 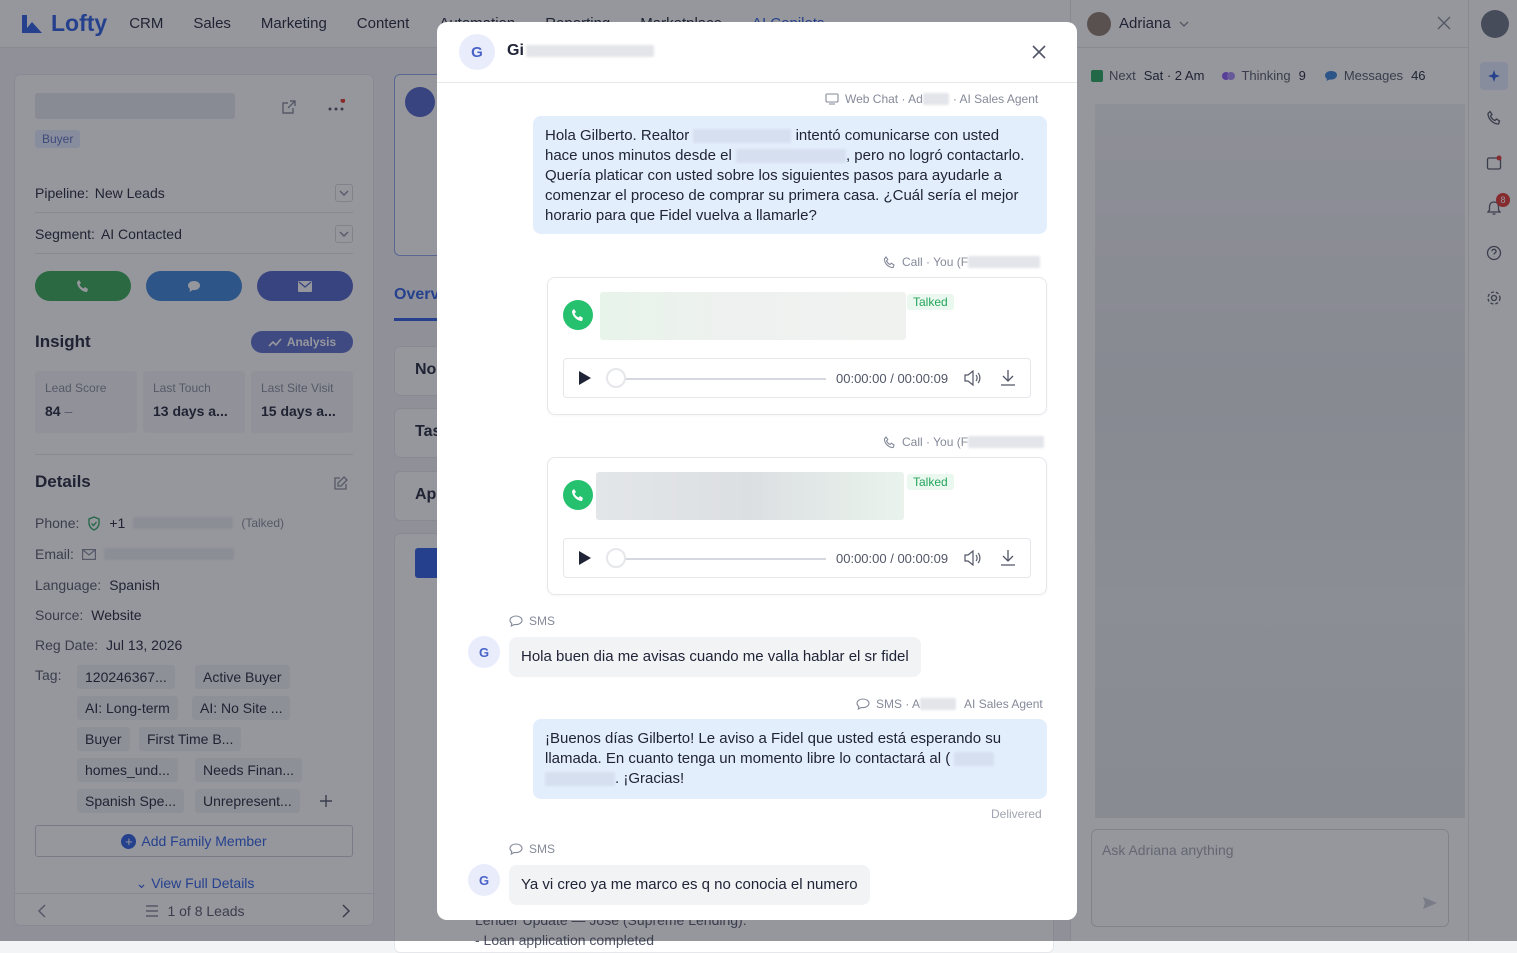 What do you see at coordinates (742, 136) in the screenshot?
I see `realtor-name-redacted` at bounding box center [742, 136].